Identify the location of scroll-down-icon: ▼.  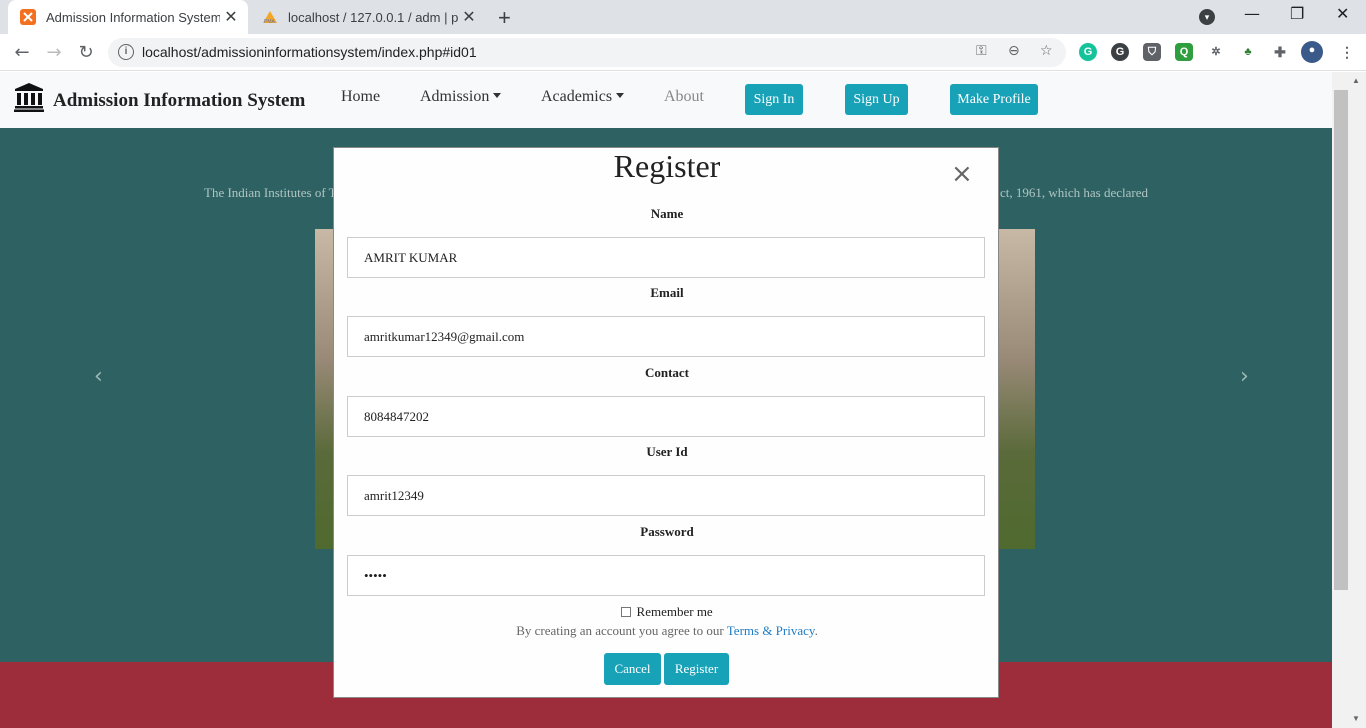
(1356, 718).